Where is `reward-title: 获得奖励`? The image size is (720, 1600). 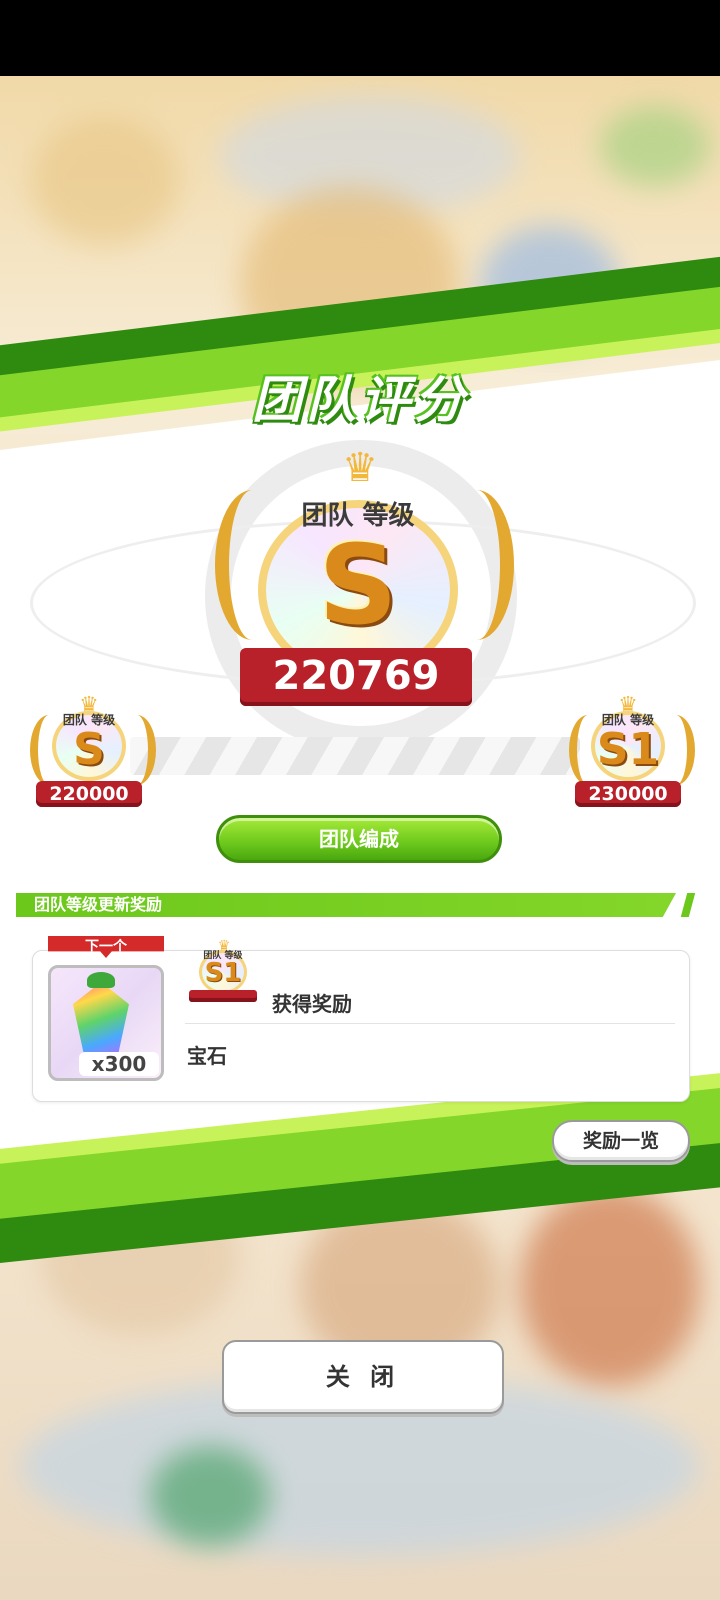
reward-title: 获得奖励 is located at coordinates (312, 1004).